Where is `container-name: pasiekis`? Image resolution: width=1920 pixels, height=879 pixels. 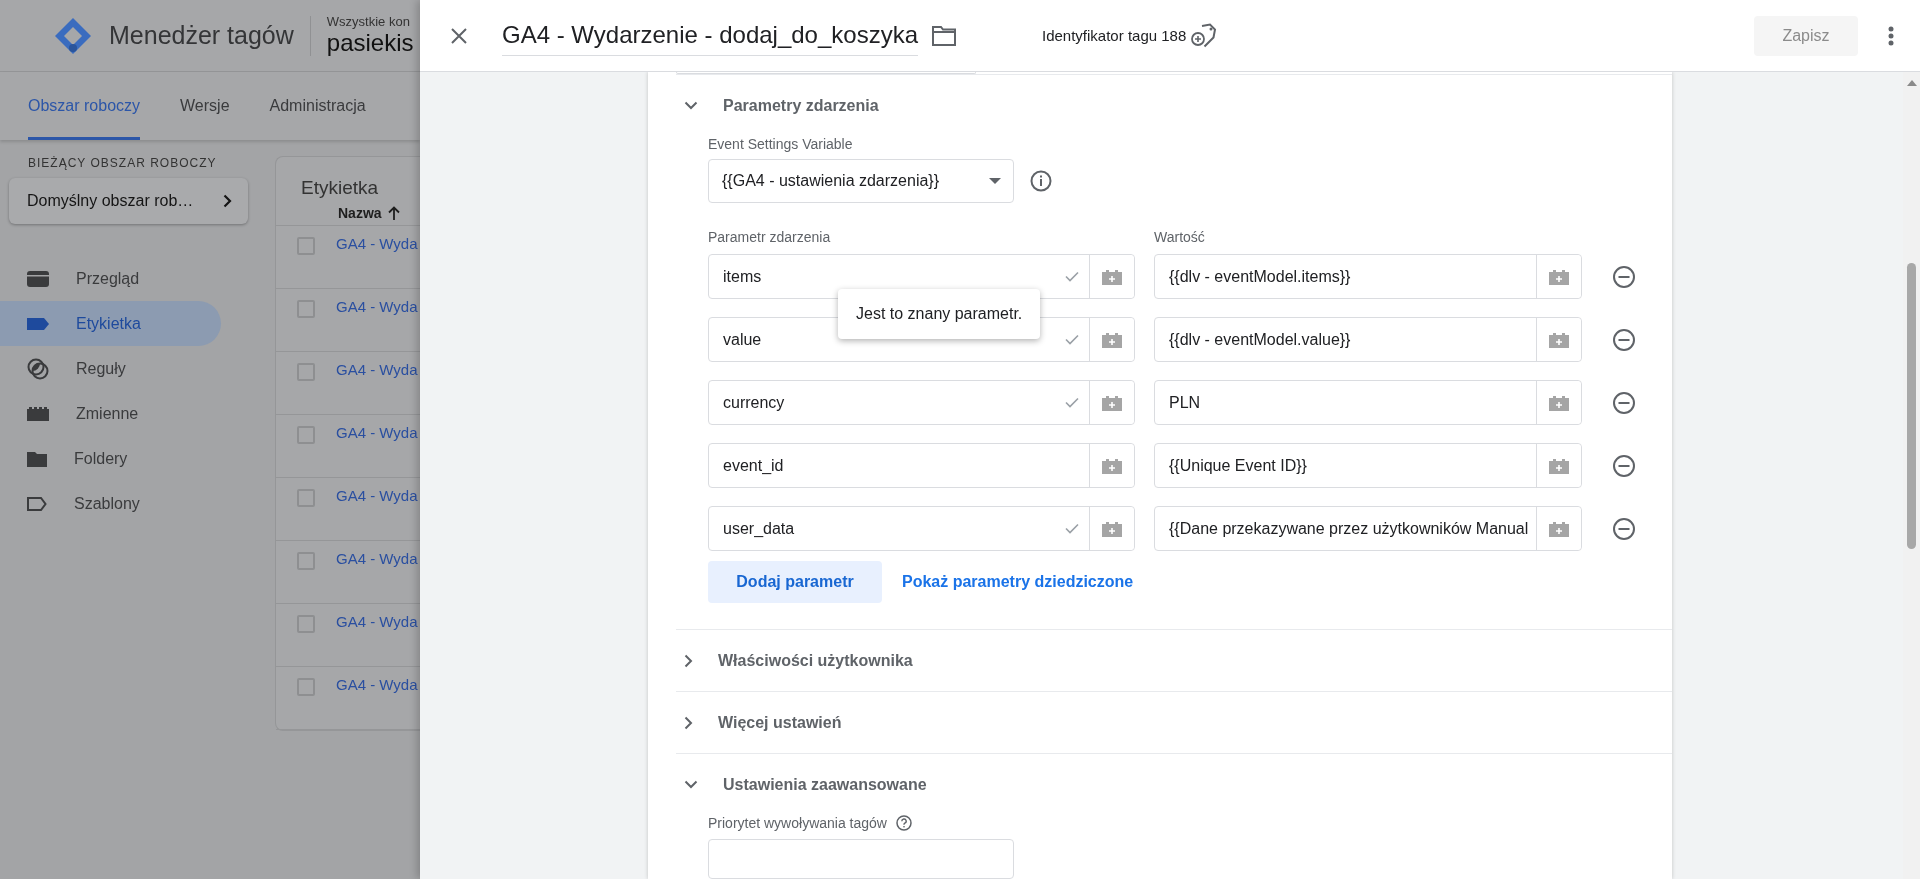 container-name: pasiekis is located at coordinates (370, 43).